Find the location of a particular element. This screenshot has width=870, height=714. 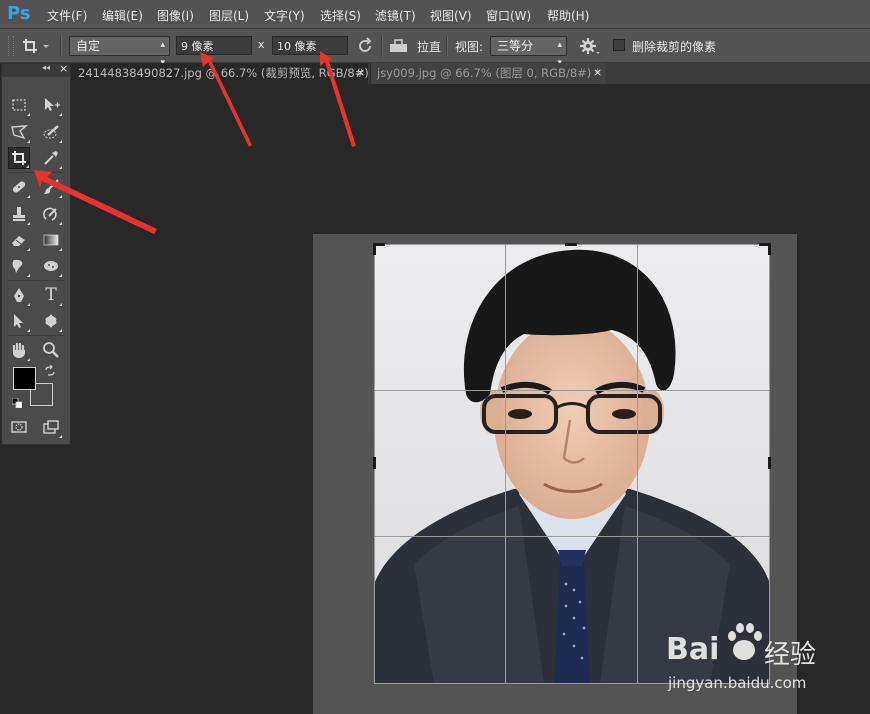

eyedropper-tool is located at coordinates (51, 158).